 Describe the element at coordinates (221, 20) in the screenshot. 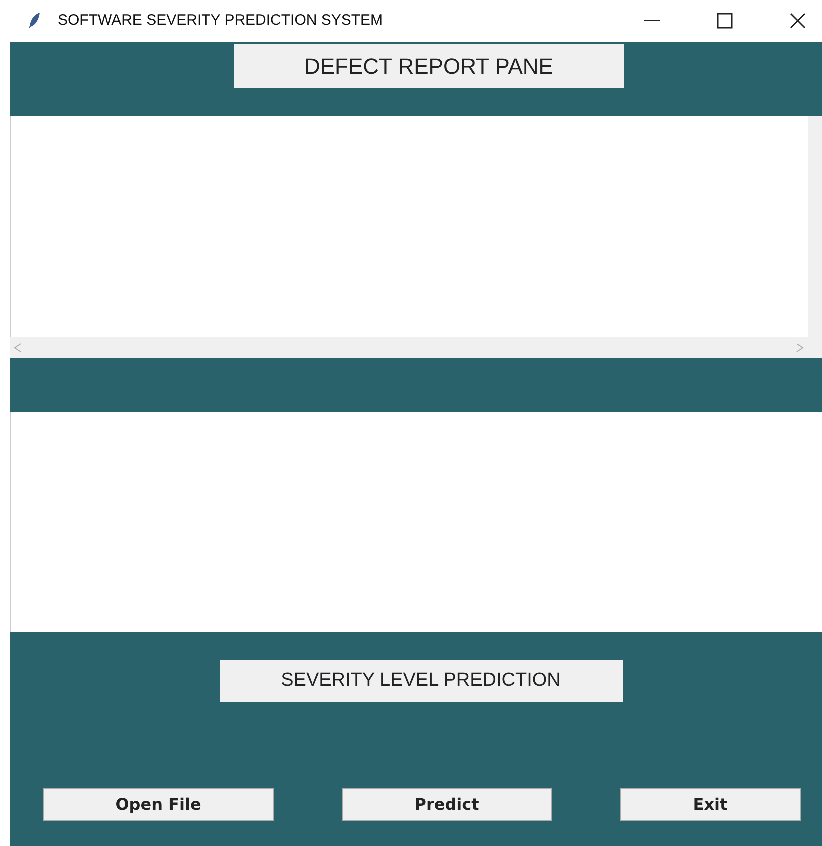

I see `window-title: SOFTWARE SEVERITY PREDICTION SYSTEM` at that location.